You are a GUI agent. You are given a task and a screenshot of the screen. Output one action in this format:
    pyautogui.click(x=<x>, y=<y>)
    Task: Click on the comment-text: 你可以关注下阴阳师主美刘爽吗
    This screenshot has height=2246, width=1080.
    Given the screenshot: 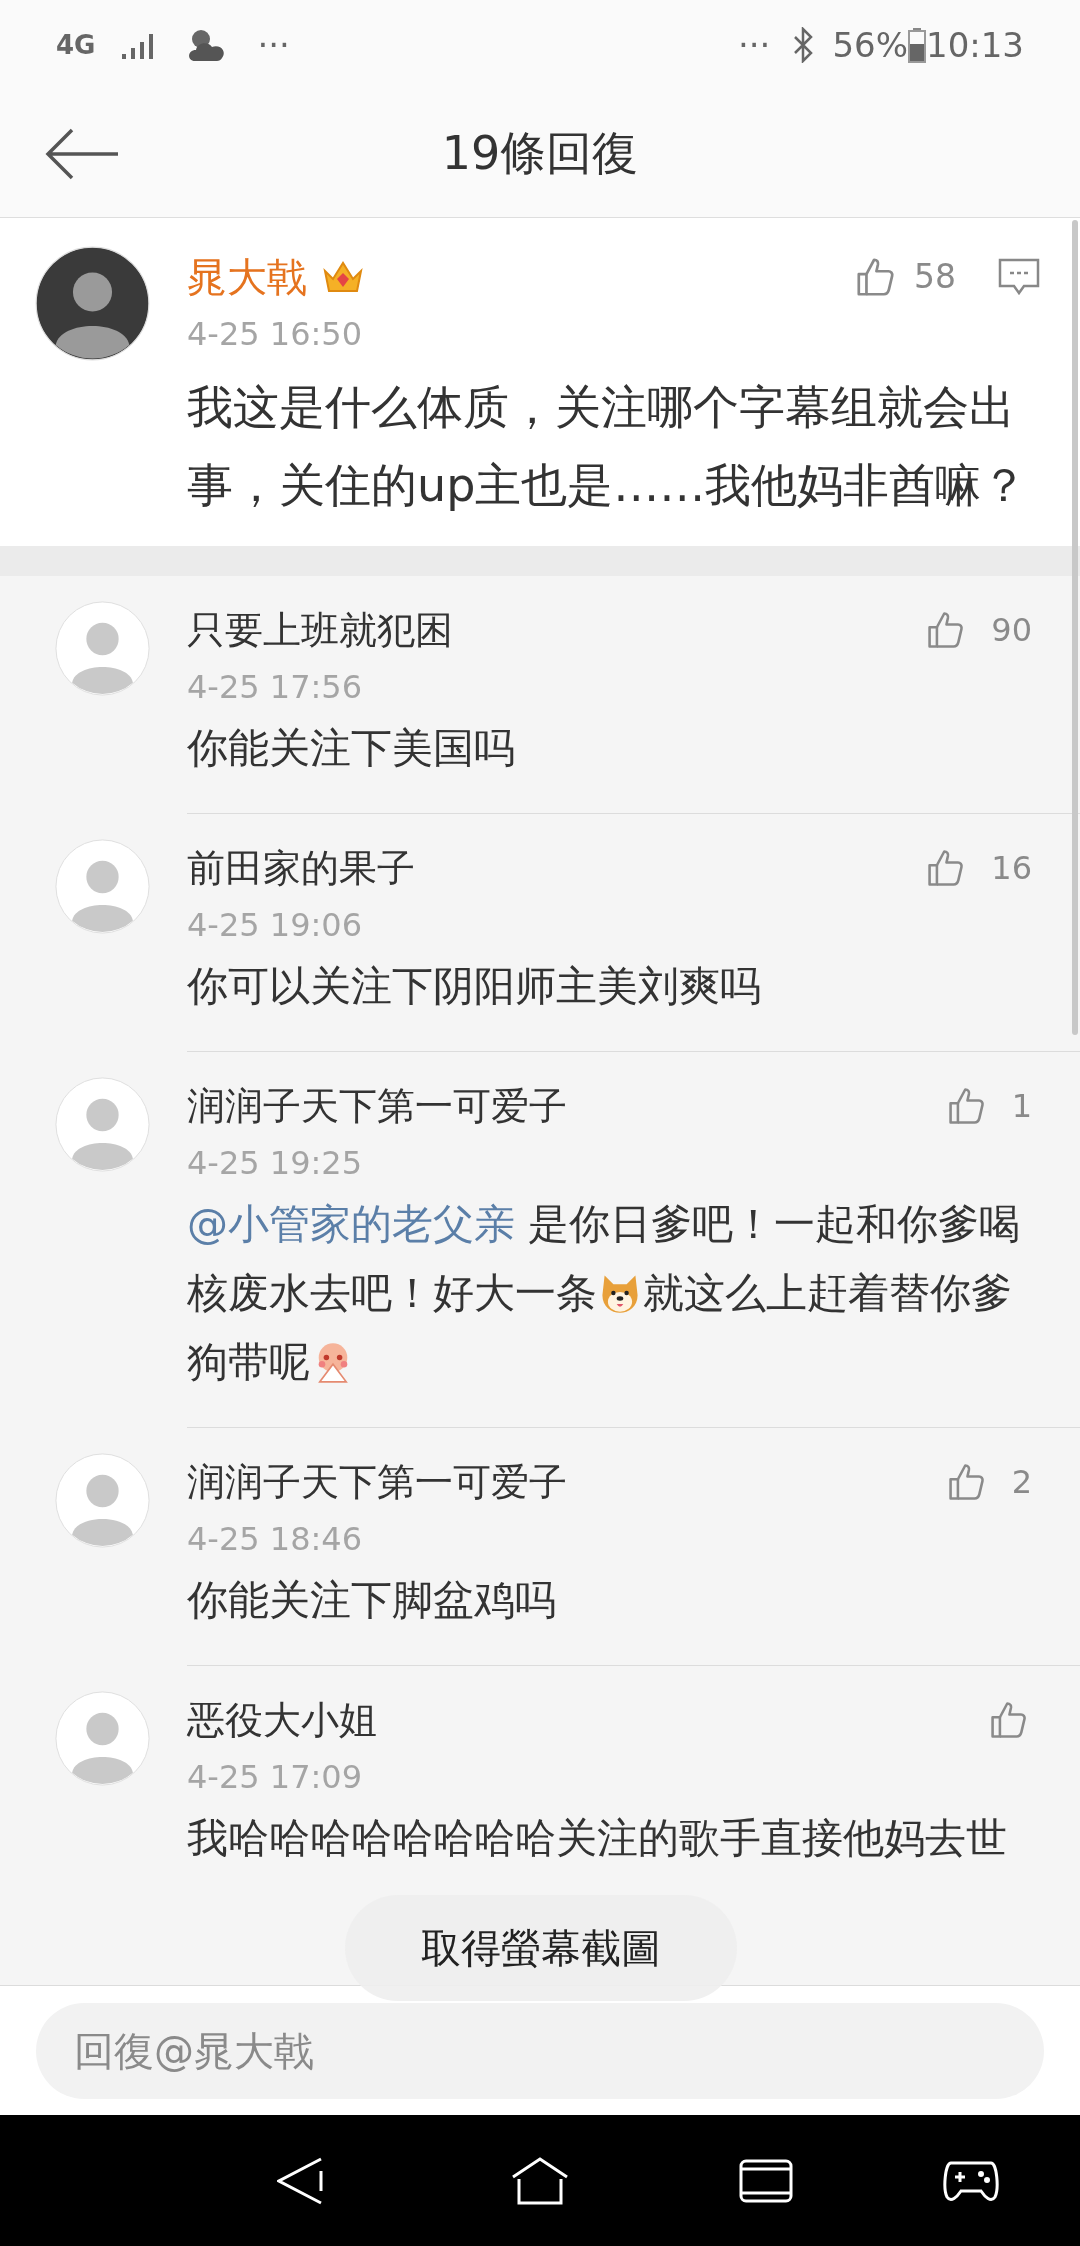 What is the action you would take?
    pyautogui.click(x=474, y=986)
    